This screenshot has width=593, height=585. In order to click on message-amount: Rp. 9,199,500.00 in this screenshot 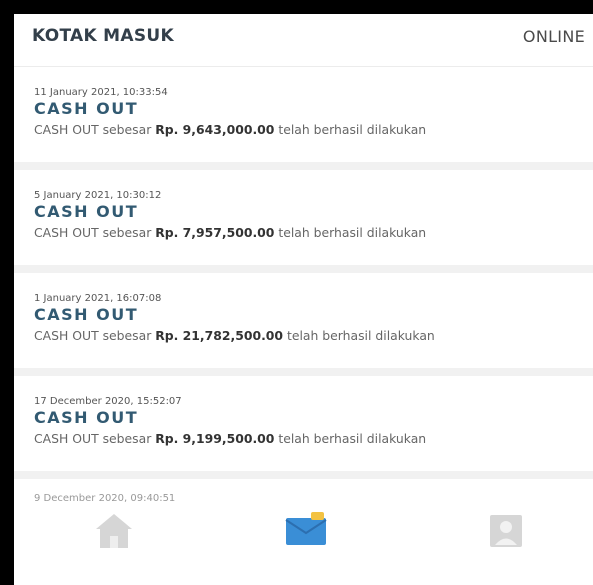, I will do `click(215, 438)`.